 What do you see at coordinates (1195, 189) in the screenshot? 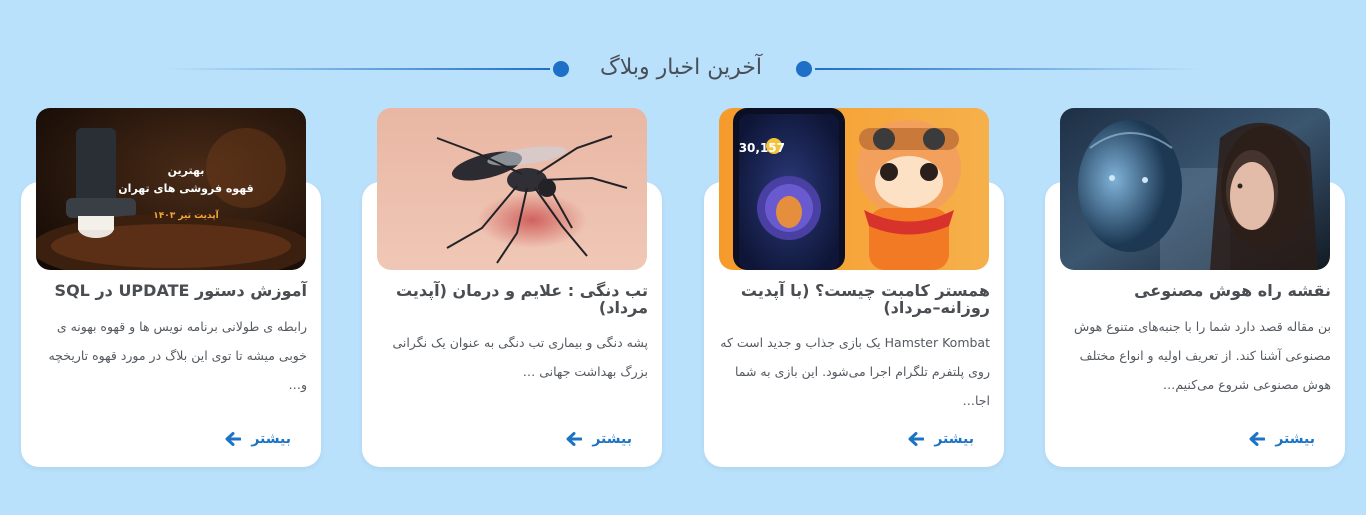
I see `ai-faces-image` at bounding box center [1195, 189].